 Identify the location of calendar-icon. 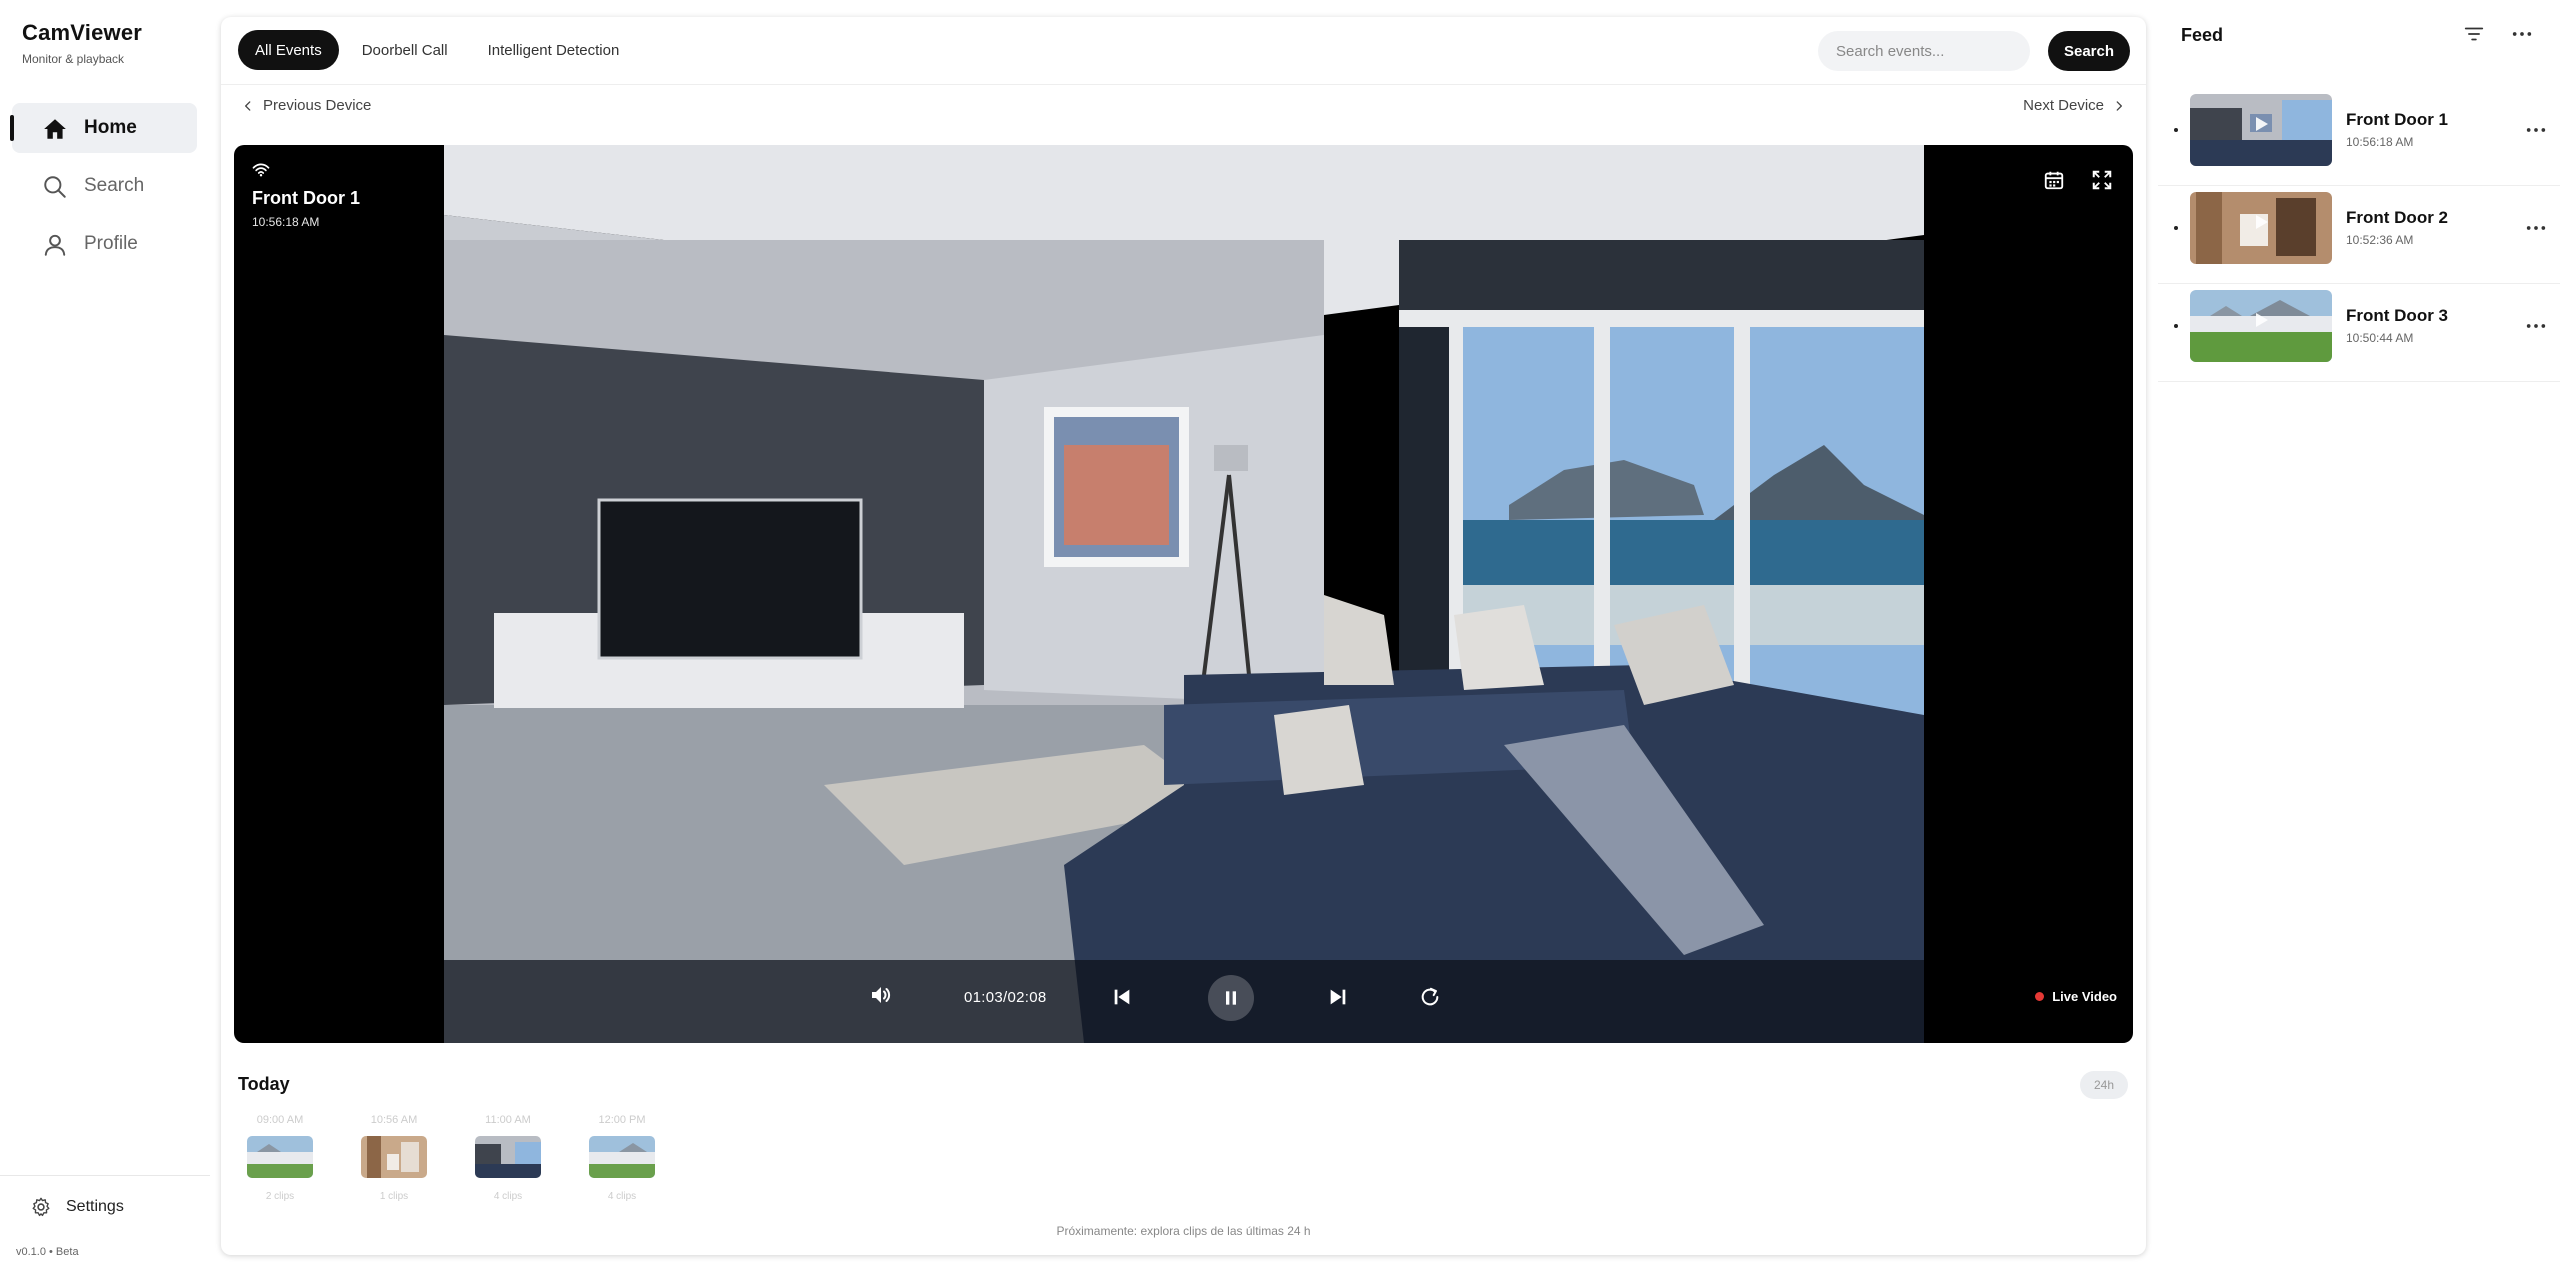
(2054, 180).